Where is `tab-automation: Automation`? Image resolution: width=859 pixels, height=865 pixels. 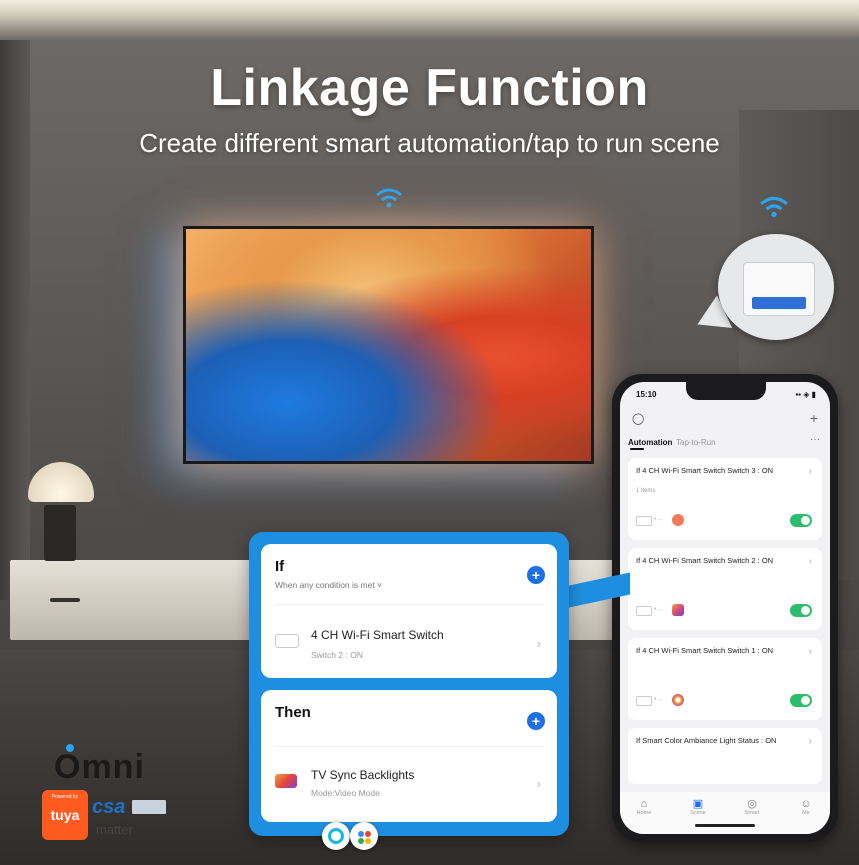
tab-automation: Automation is located at coordinates (650, 442).